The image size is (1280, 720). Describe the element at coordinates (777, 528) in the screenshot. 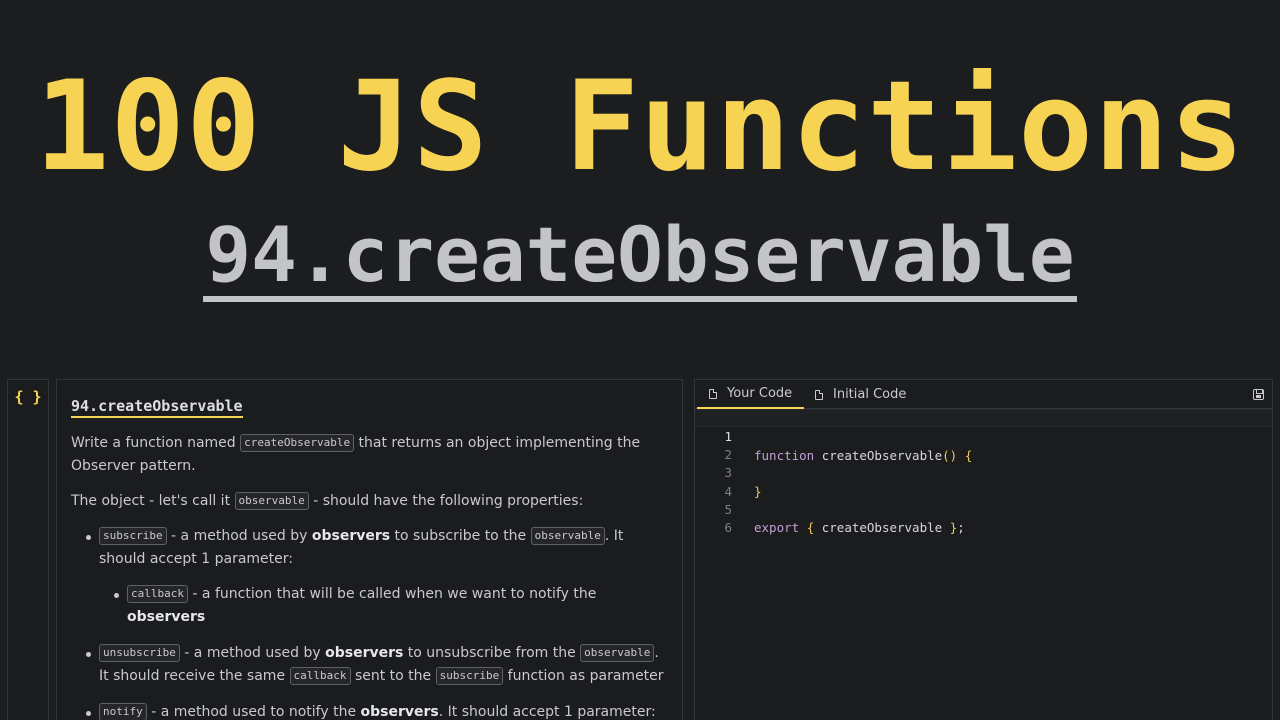

I see `keyword: export` at that location.